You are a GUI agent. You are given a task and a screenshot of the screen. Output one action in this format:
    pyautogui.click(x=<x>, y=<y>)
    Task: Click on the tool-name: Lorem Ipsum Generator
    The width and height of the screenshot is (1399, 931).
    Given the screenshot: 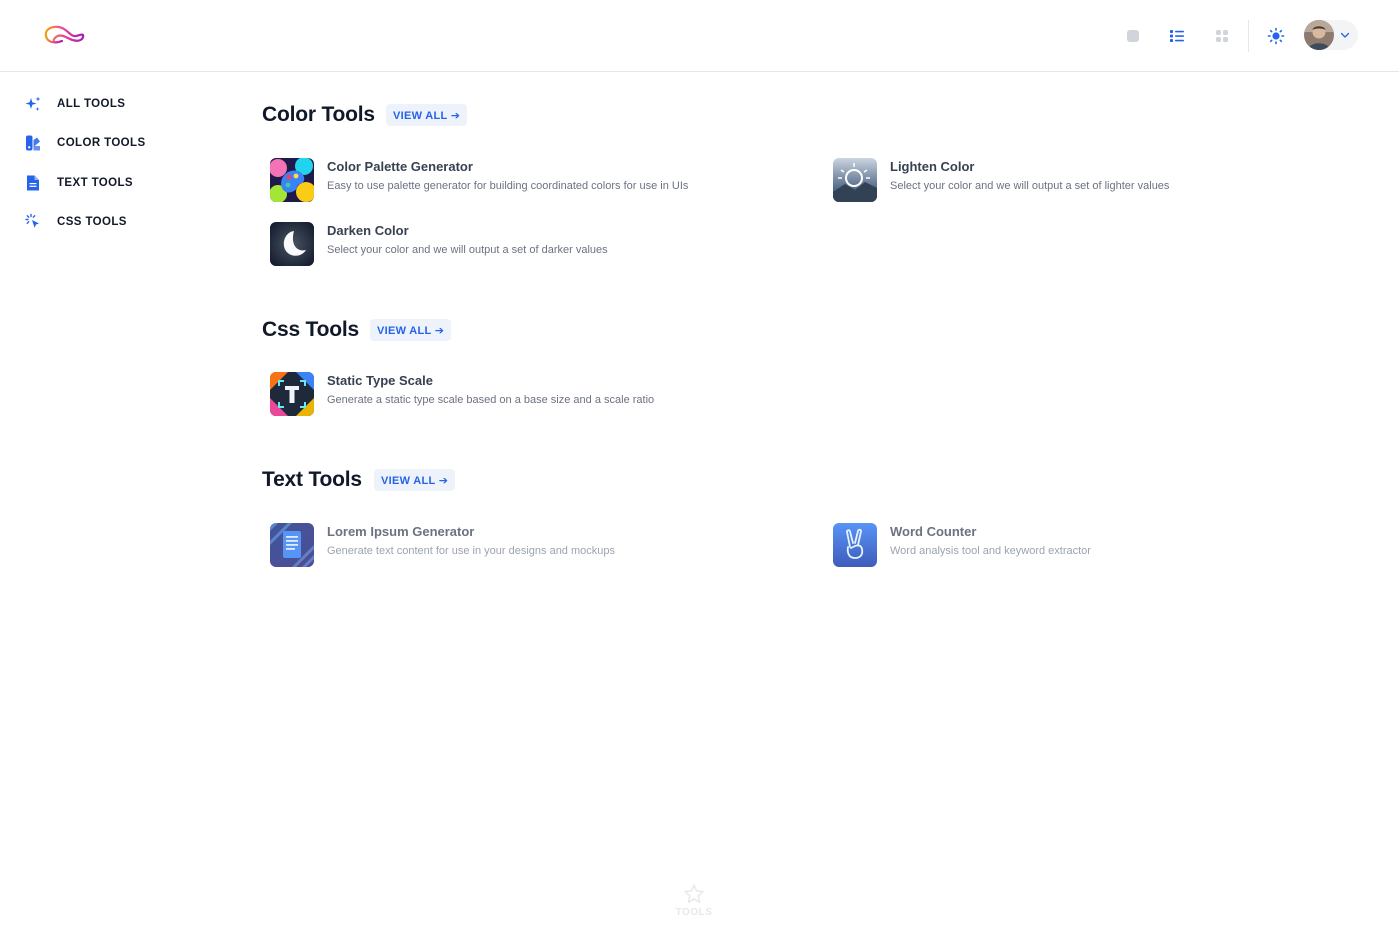 What is the action you would take?
    pyautogui.click(x=401, y=531)
    